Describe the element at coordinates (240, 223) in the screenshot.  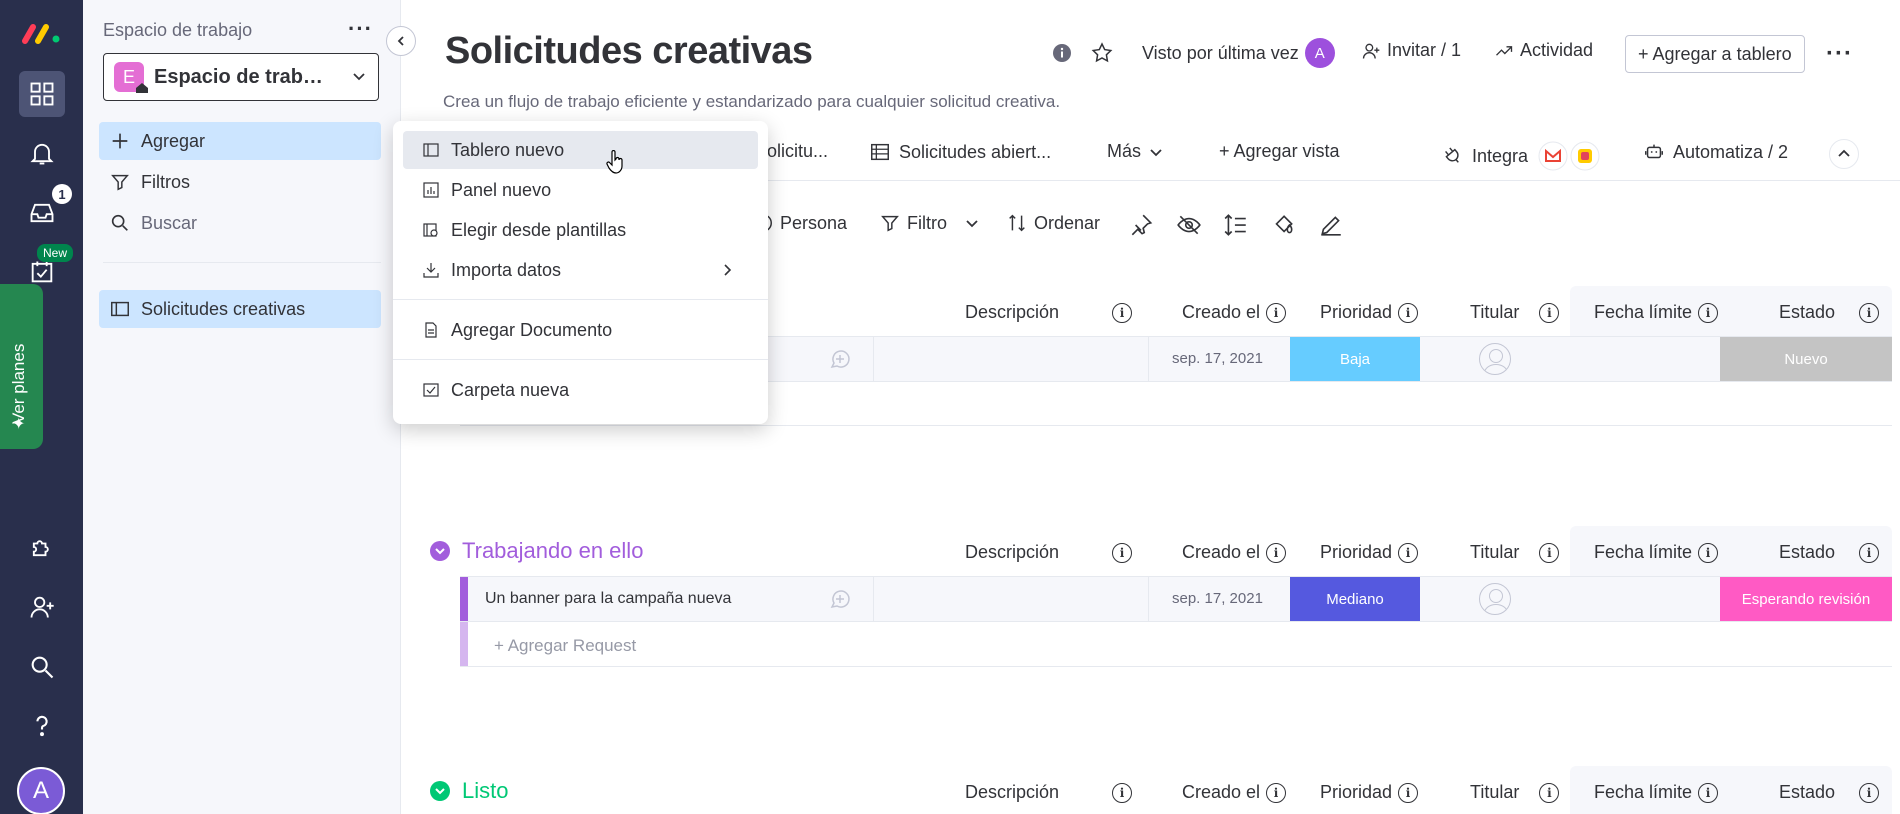
I see `search-field: Buscar` at that location.